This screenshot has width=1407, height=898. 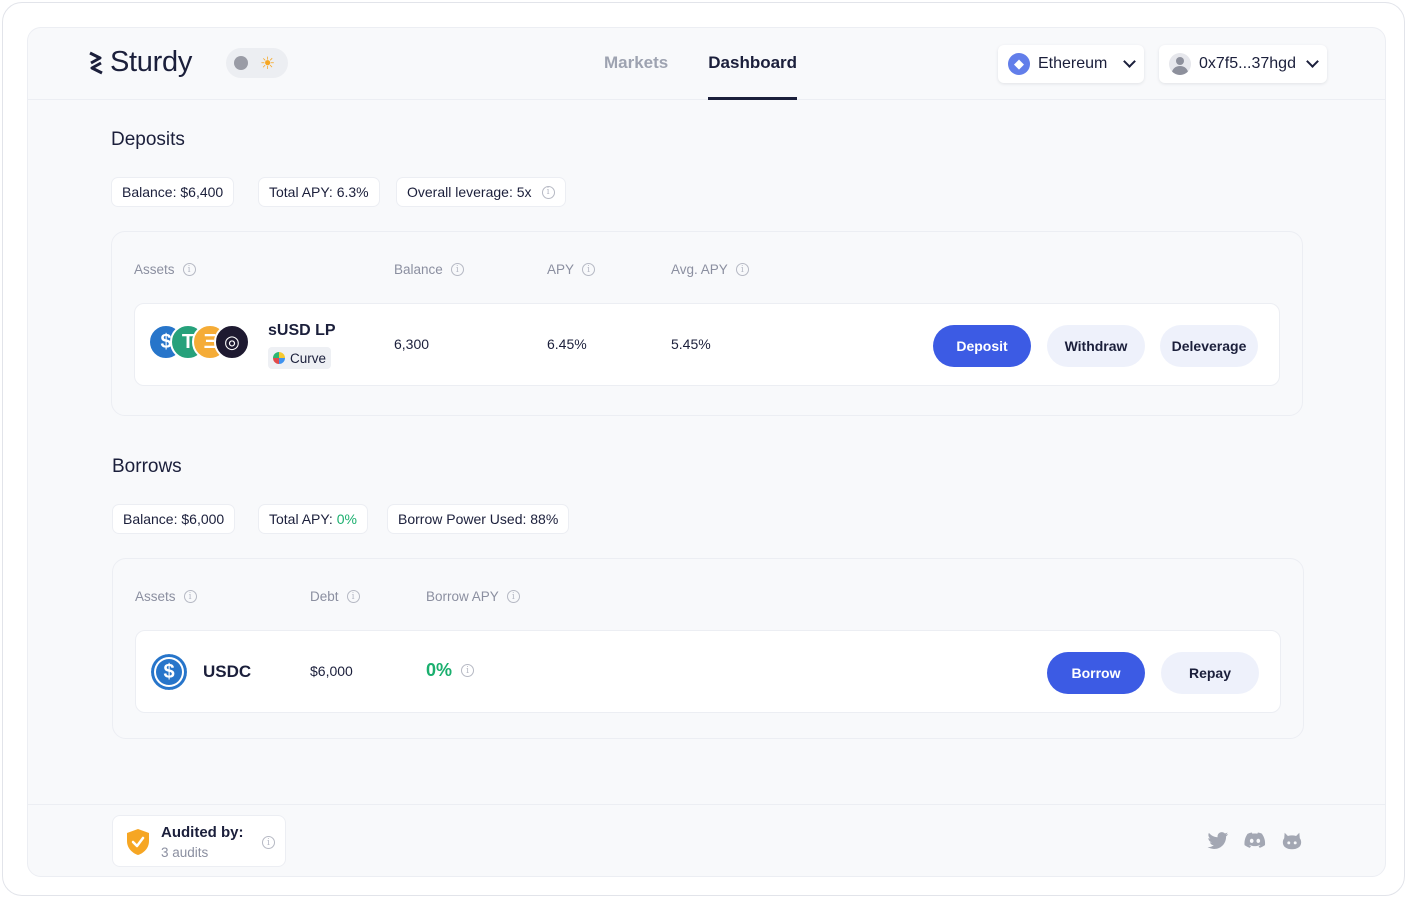 I want to click on audit-title: Audited by:, so click(x=202, y=832).